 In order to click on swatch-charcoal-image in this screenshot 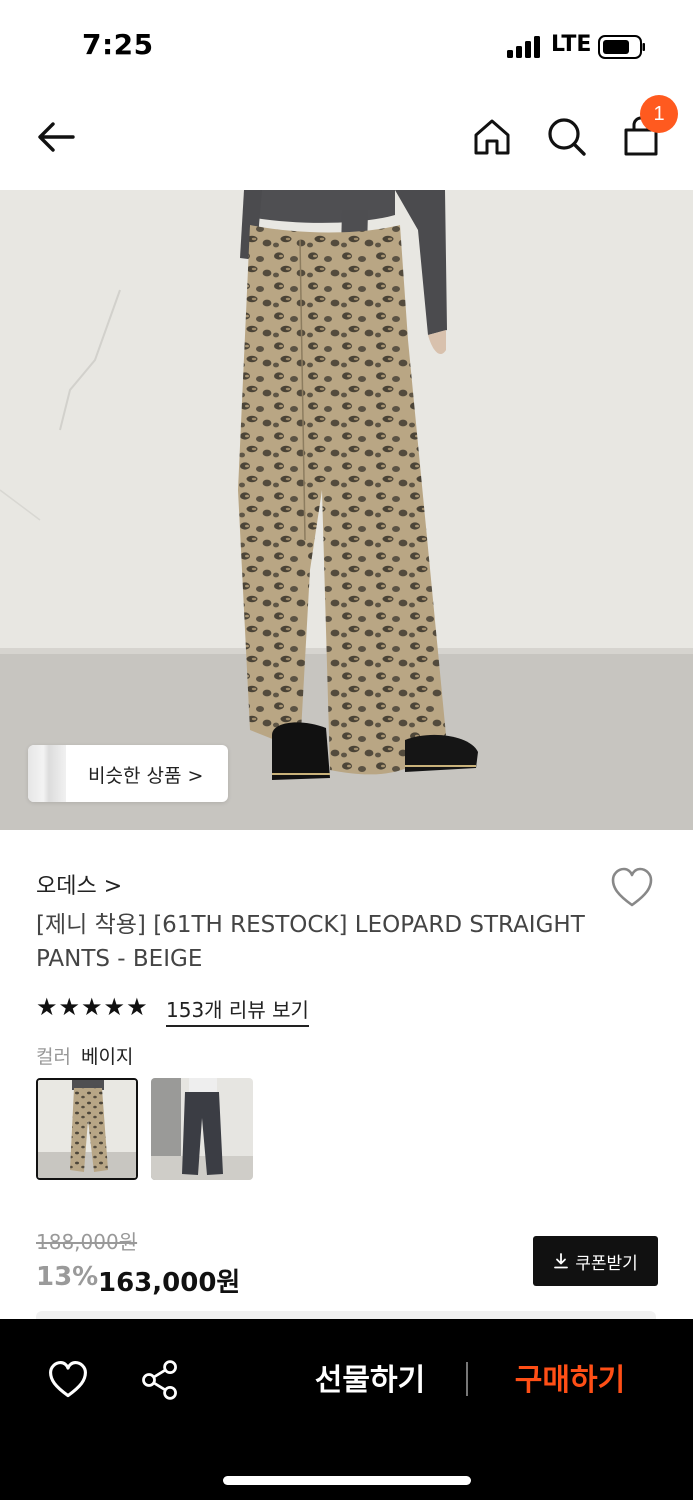, I will do `click(202, 1129)`.